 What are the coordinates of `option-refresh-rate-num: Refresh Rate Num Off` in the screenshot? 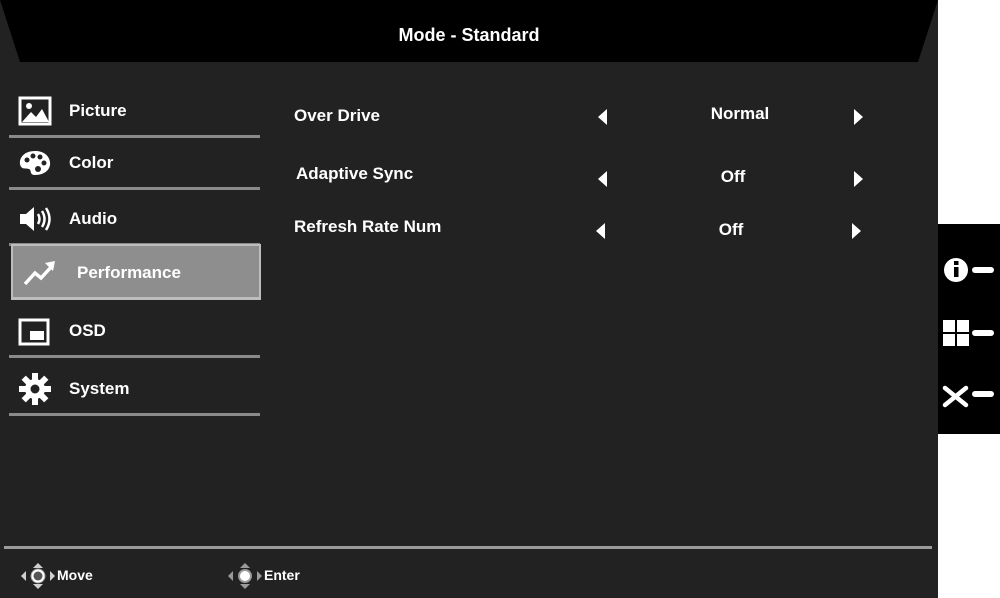 It's located at (590, 230).